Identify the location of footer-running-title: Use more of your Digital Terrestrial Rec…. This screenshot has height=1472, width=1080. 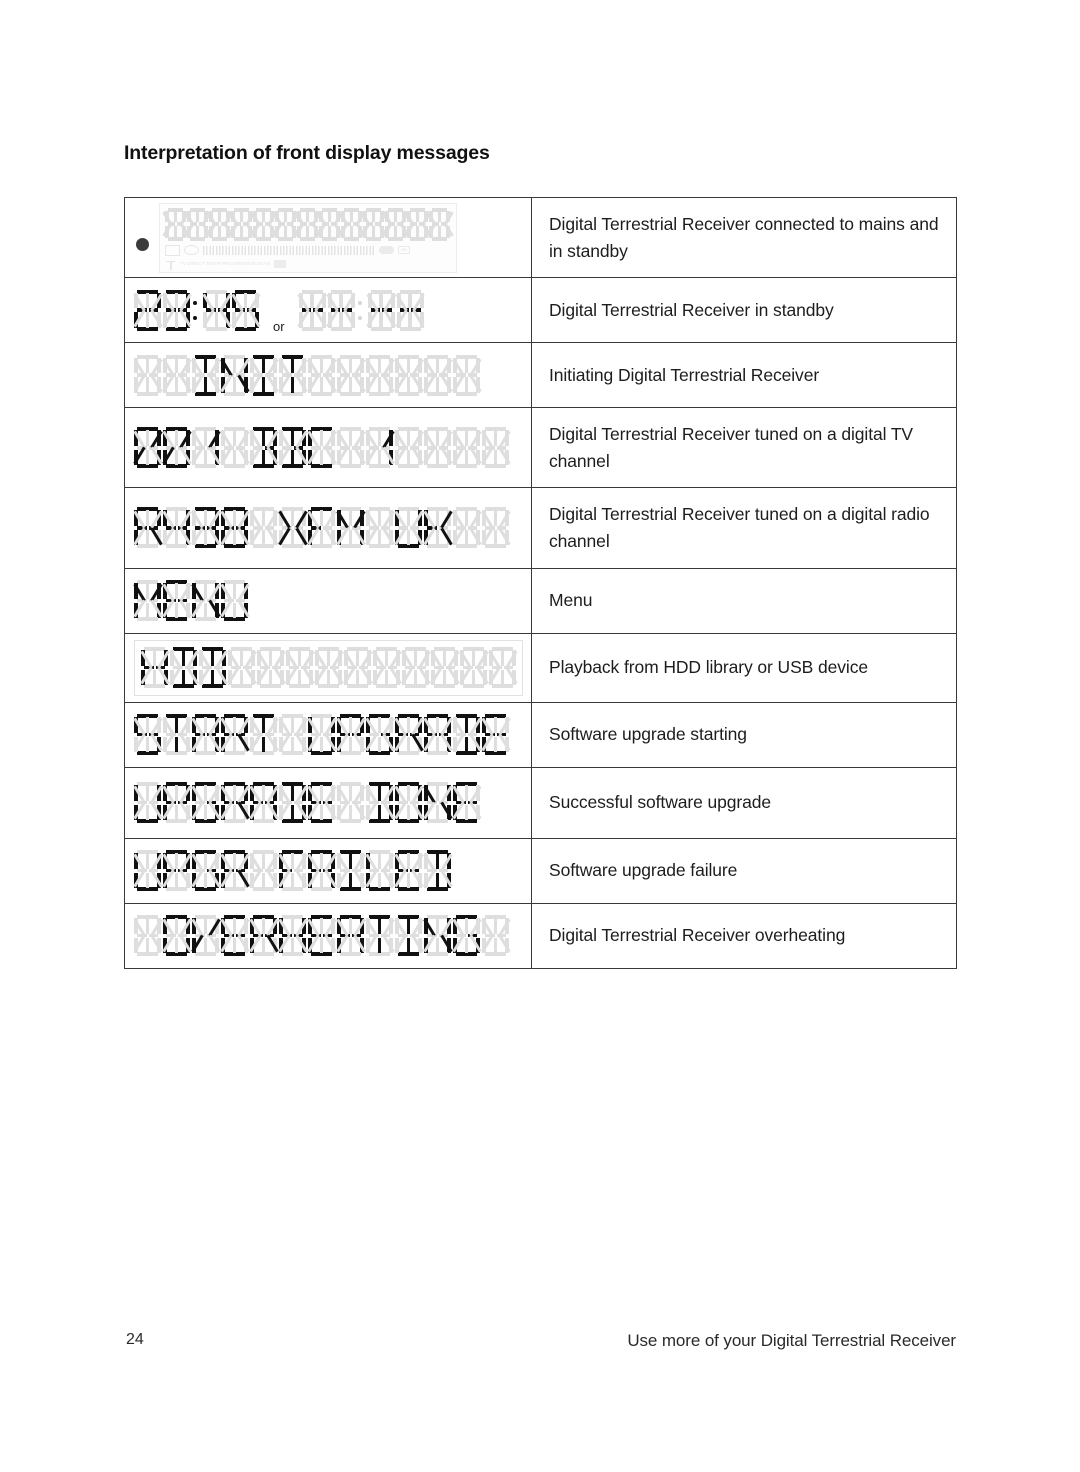
(791, 1340).